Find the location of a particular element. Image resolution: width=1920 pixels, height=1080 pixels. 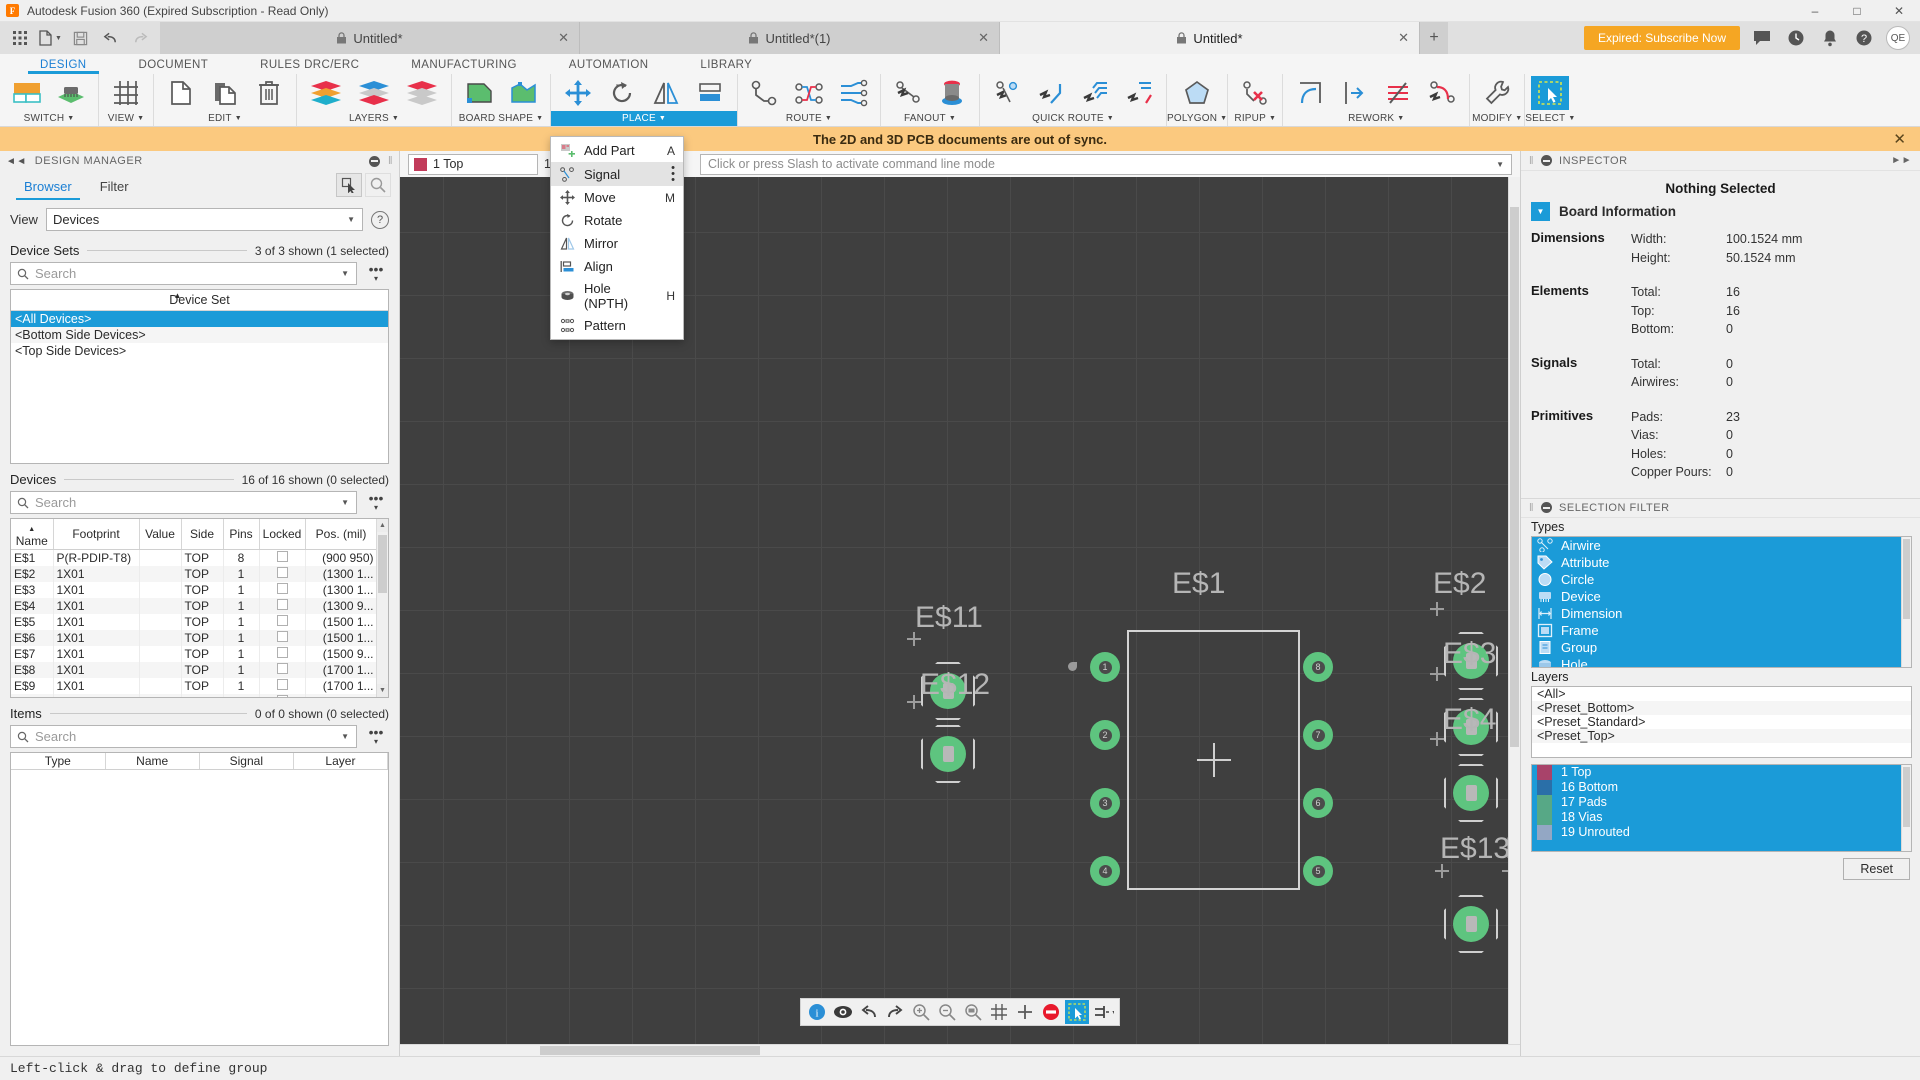

layer-row-bottom: 16 Bottom is located at coordinates (1721, 787).